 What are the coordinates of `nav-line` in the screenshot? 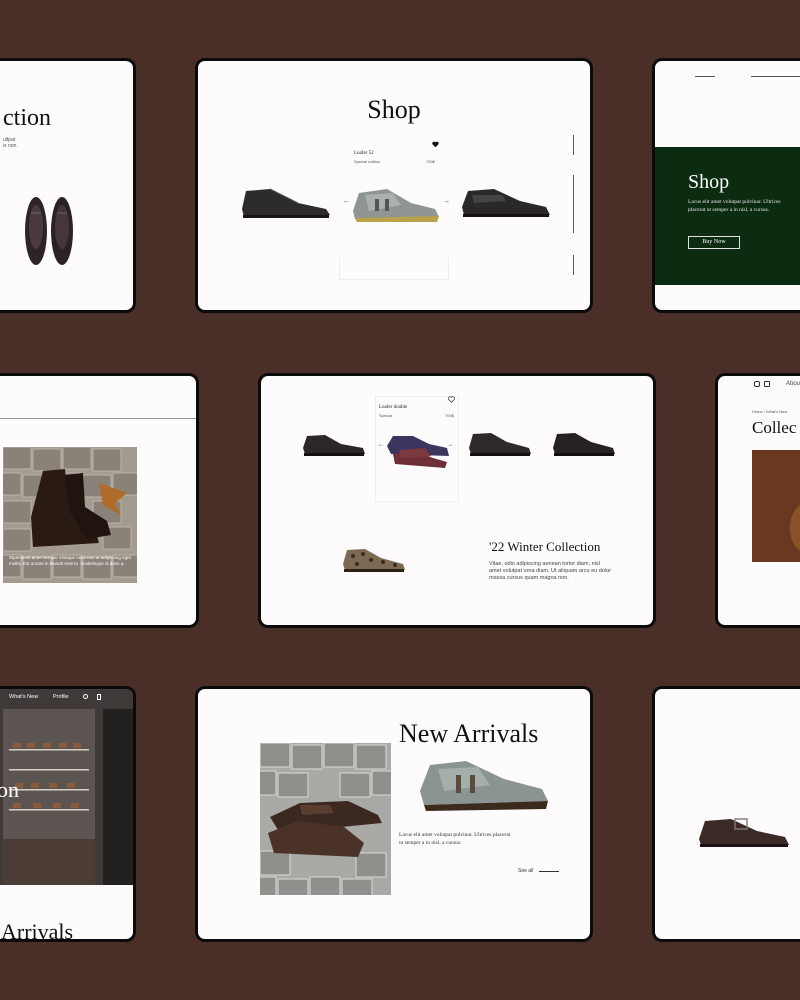 It's located at (775, 76).